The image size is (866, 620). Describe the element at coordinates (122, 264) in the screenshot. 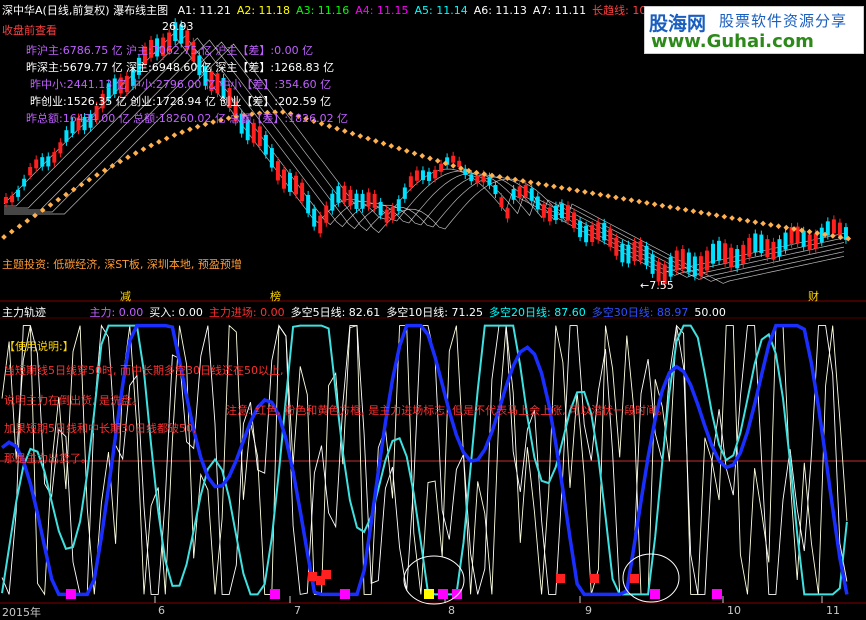

I see `theme-text: 主题投资: 低碳经济, 深ST板, 深圳本地, 预盈预增` at that location.